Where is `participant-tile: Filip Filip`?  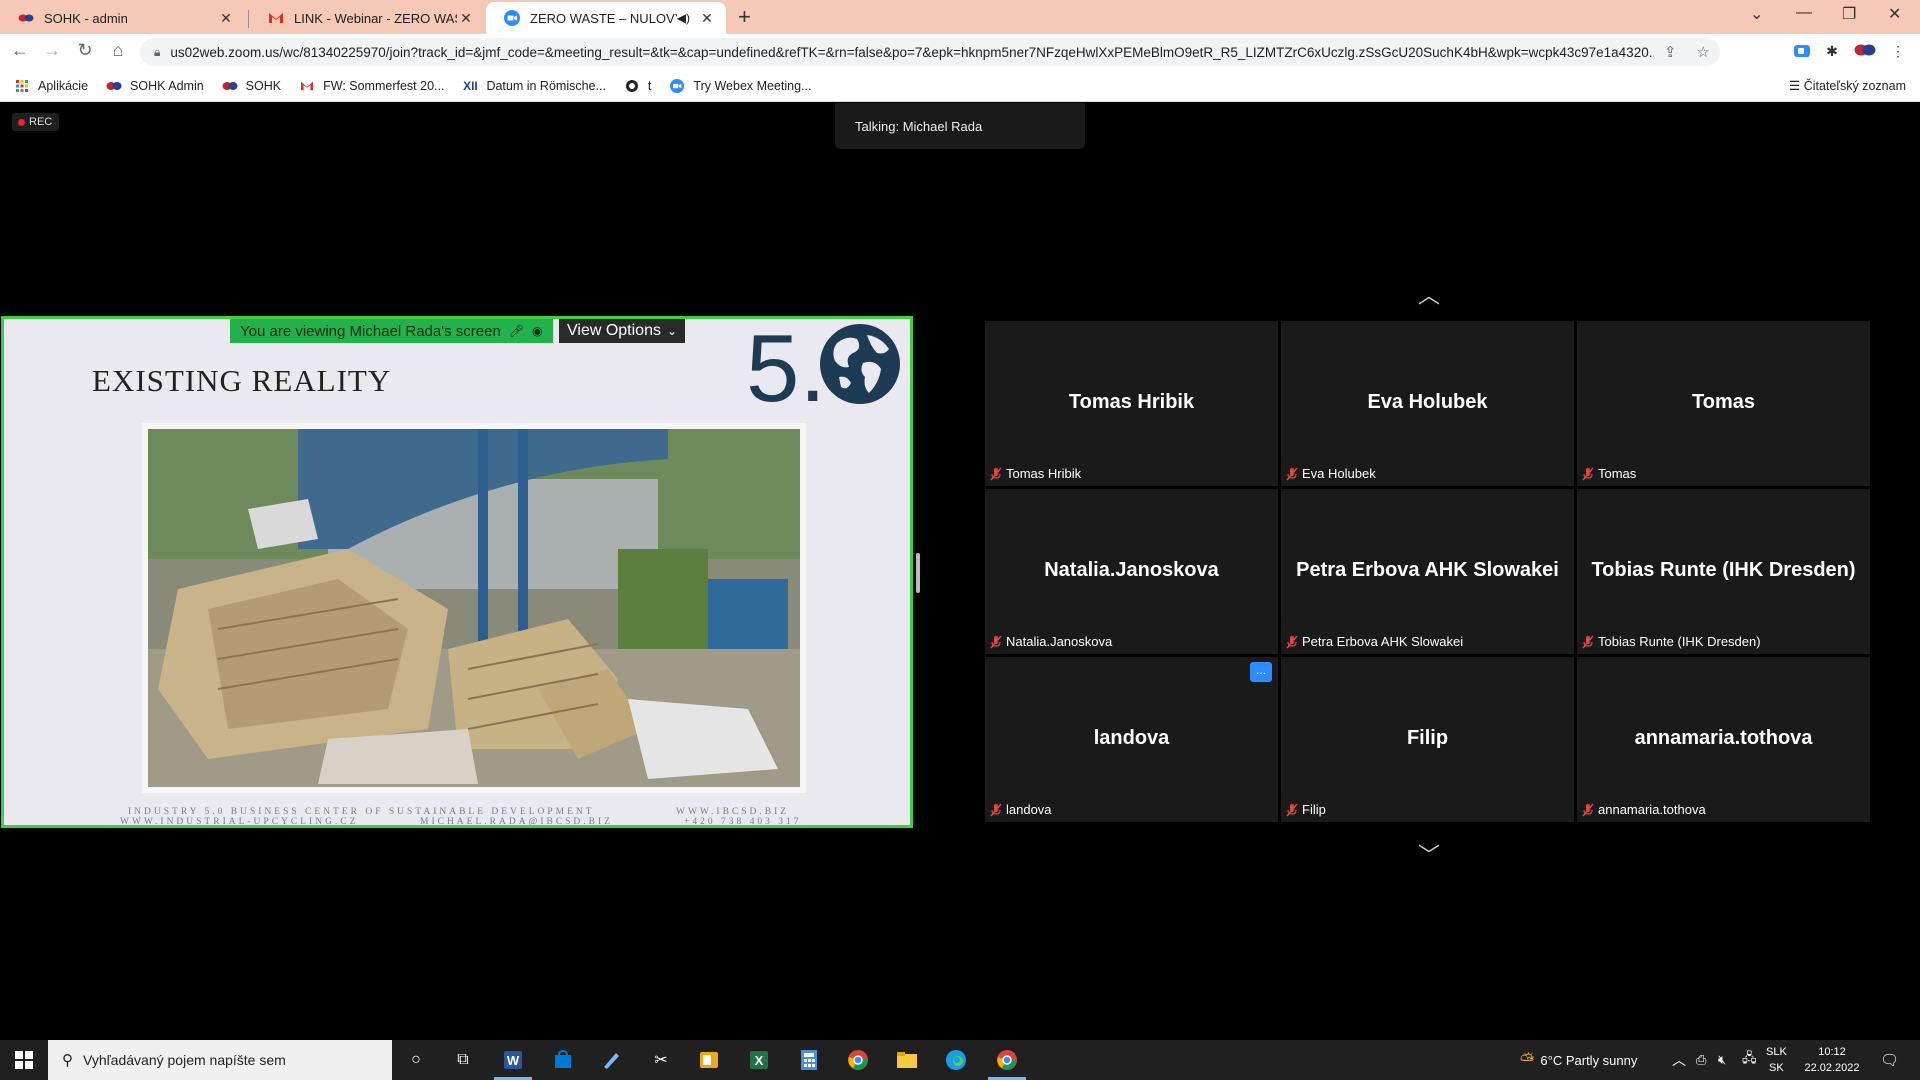 participant-tile: Filip Filip is located at coordinates (1427, 739).